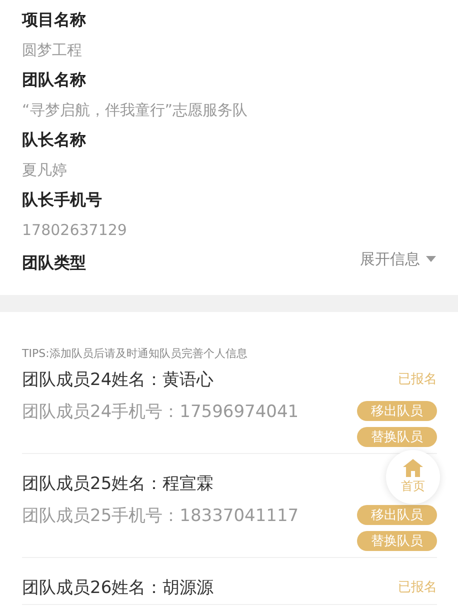 The image size is (458, 611). What do you see at coordinates (431, 259) in the screenshot?
I see `caret-icon` at bounding box center [431, 259].